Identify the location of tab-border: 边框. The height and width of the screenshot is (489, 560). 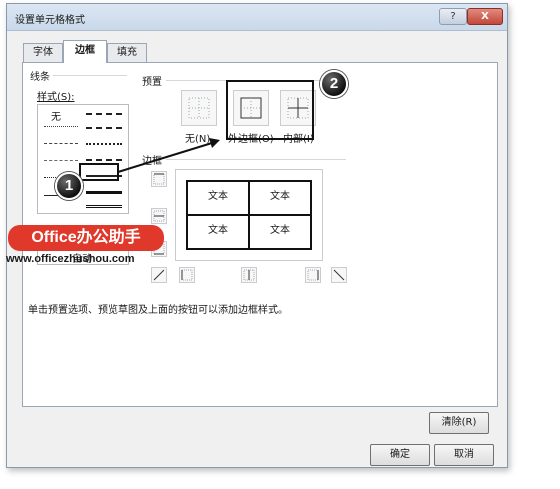
(85, 51).